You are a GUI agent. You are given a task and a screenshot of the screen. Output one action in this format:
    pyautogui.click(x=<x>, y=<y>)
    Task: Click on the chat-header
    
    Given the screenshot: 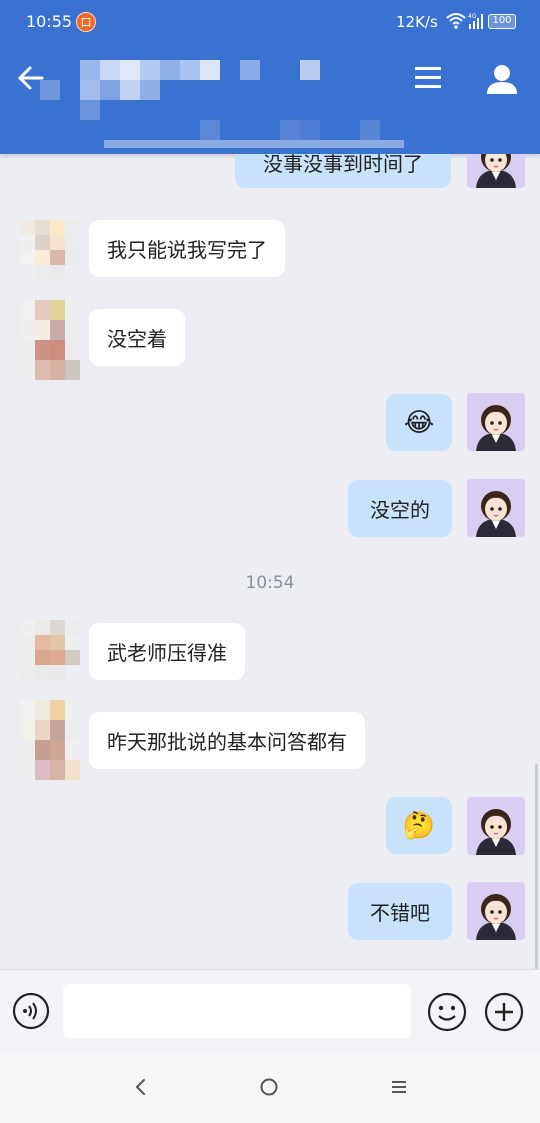 What is the action you would take?
    pyautogui.click(x=270, y=99)
    